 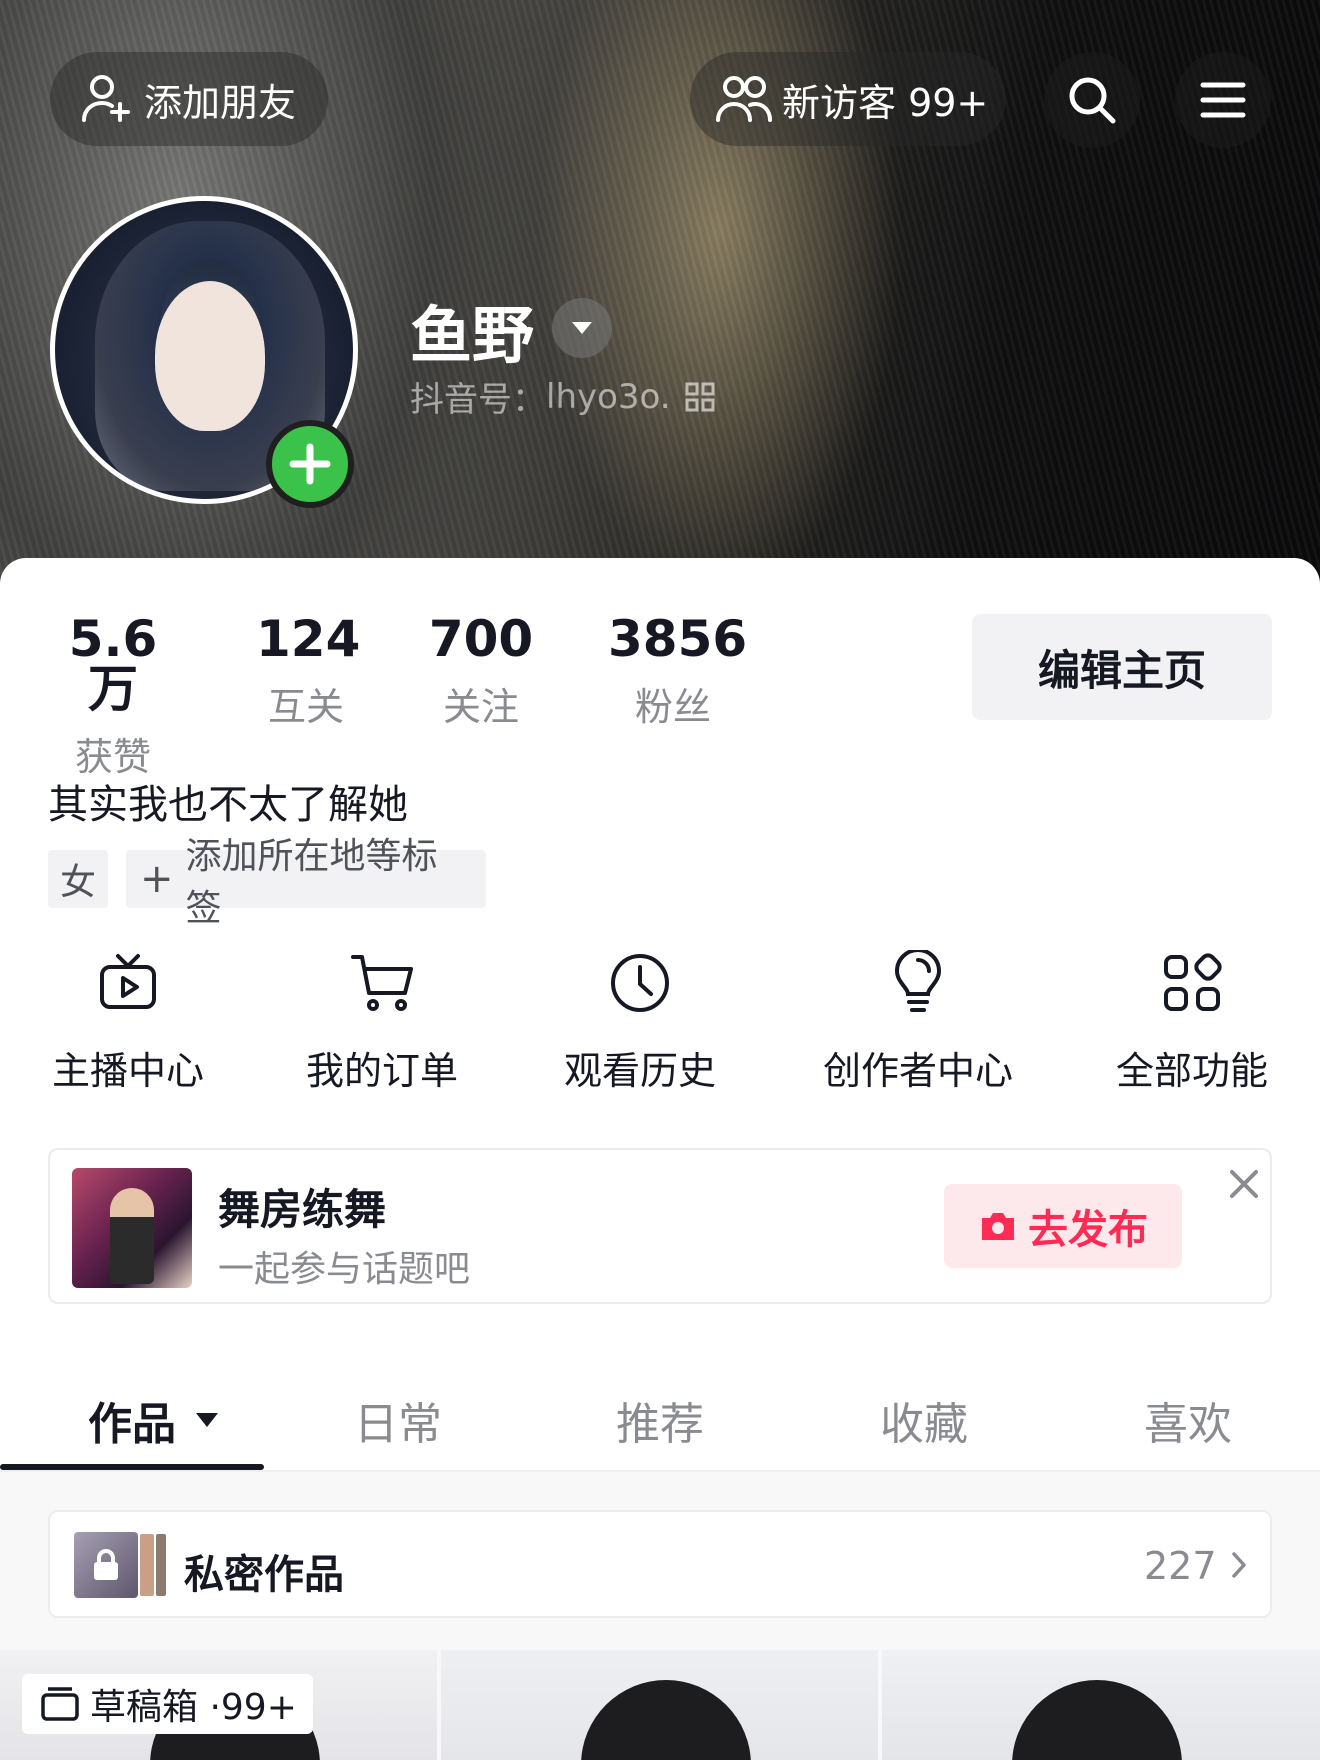 What do you see at coordinates (472, 335) in the screenshot?
I see `nickname: 鱼野` at bounding box center [472, 335].